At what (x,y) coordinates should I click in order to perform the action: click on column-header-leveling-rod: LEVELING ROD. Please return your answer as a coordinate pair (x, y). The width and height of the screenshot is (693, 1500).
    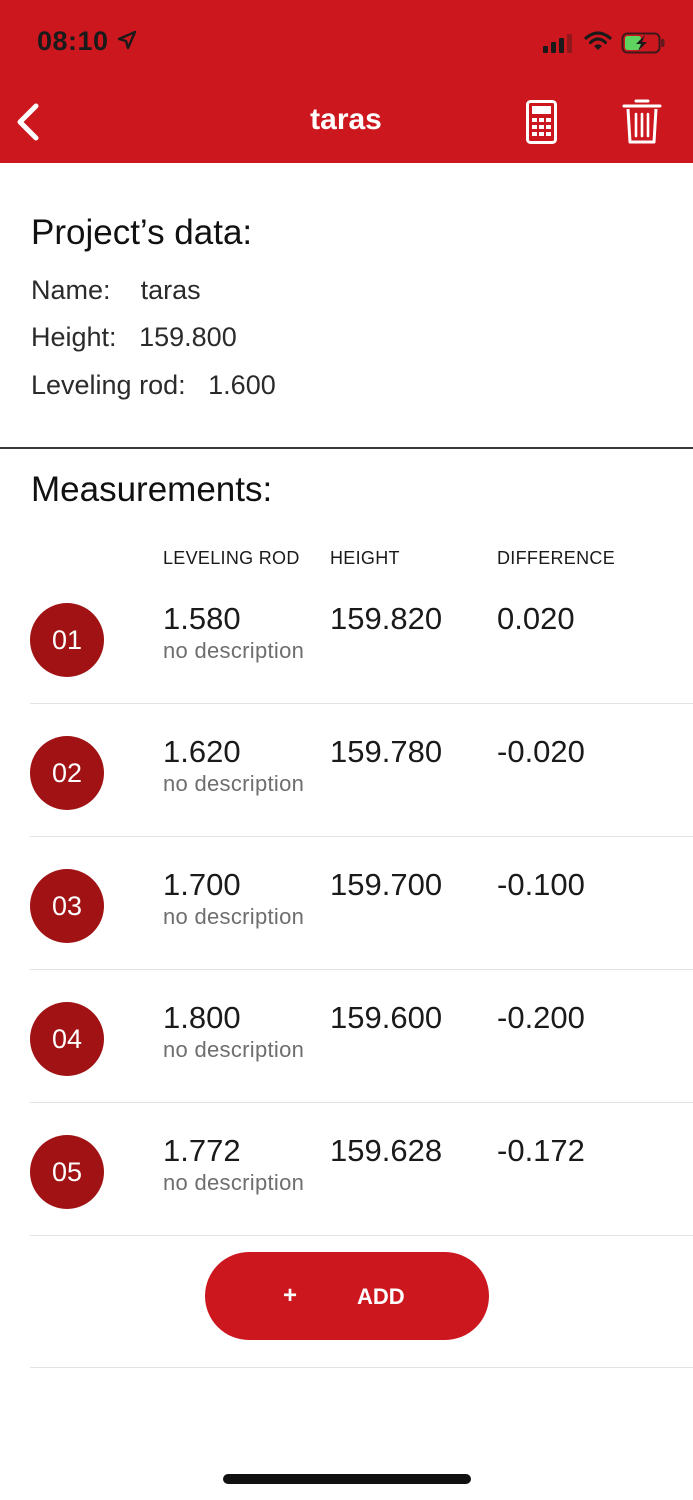
    Looking at the image, I should click on (231, 558).